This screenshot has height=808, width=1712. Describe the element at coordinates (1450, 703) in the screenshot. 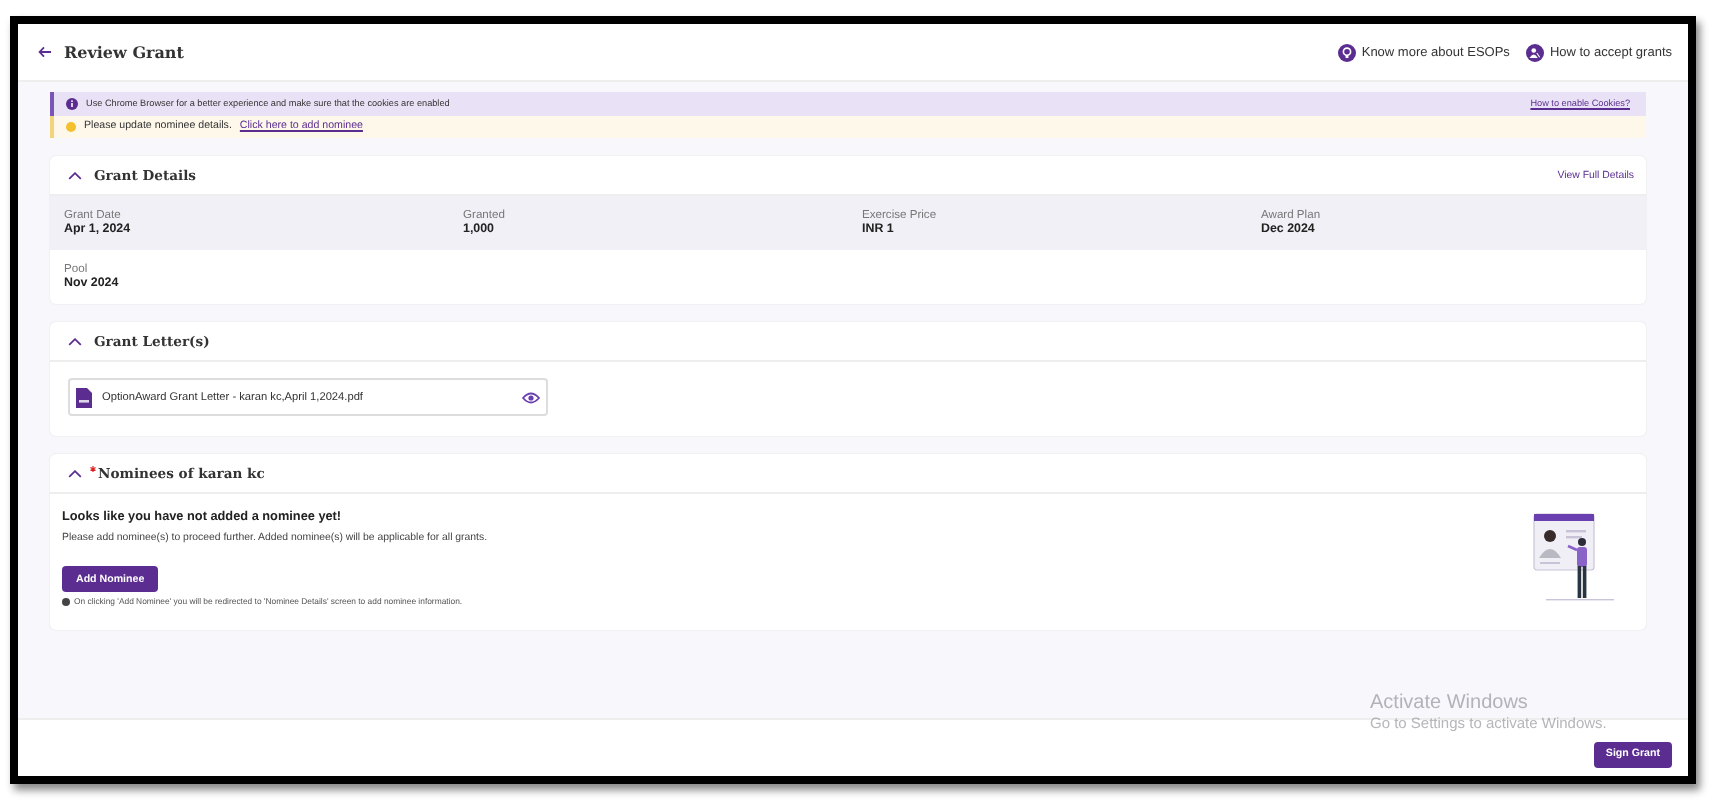

I see `activation-title: Activate Windows` at that location.